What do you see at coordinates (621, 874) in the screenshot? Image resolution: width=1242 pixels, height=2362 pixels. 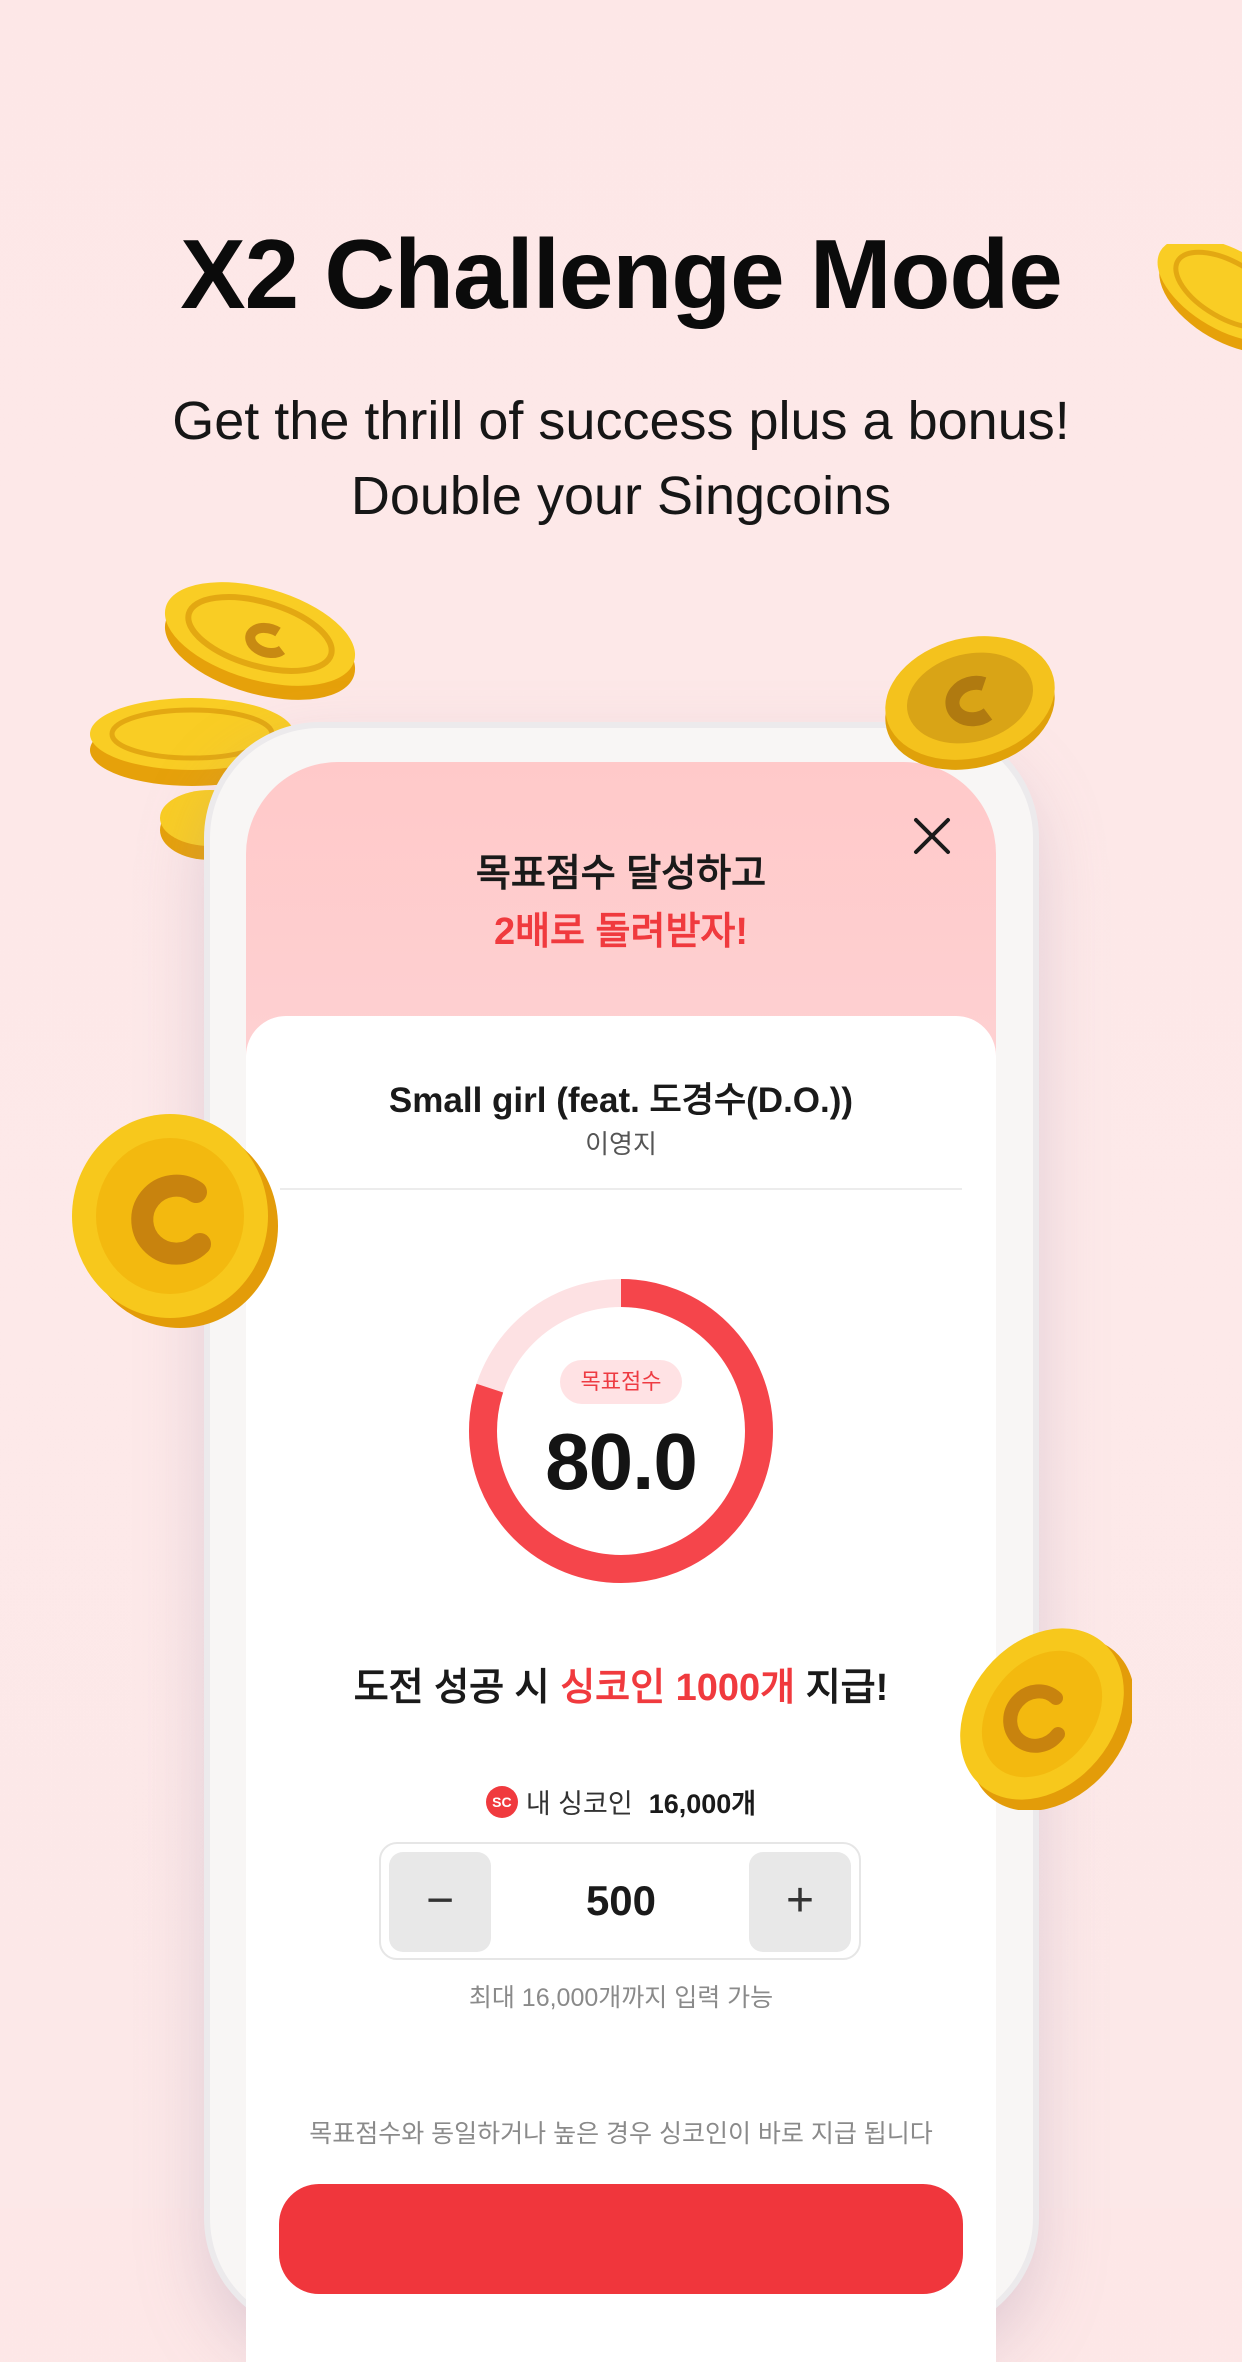 I see `modal-headline: 목표점수 달성하고` at bounding box center [621, 874].